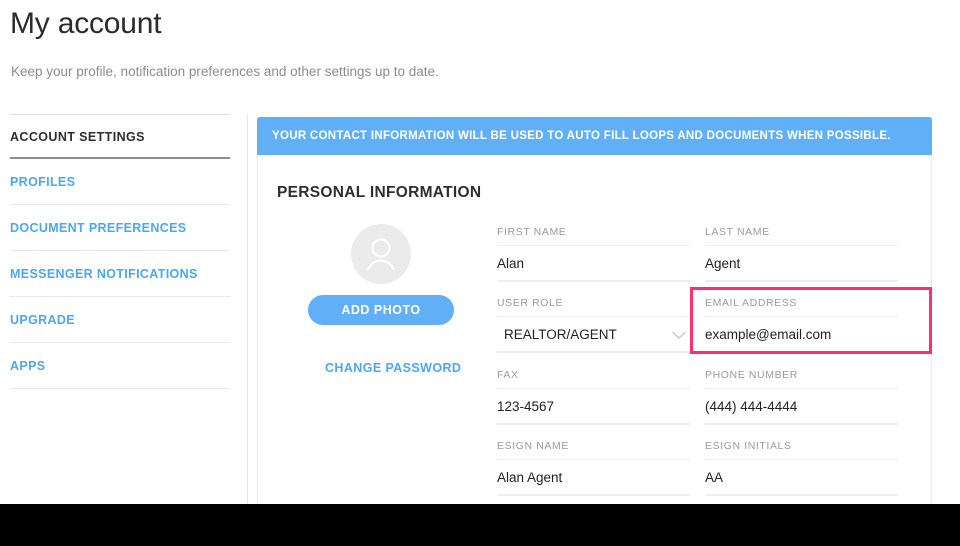 The width and height of the screenshot is (960, 546). Describe the element at coordinates (593, 236) in the screenshot. I see `field-label-first-name: FIRST NAME` at that location.